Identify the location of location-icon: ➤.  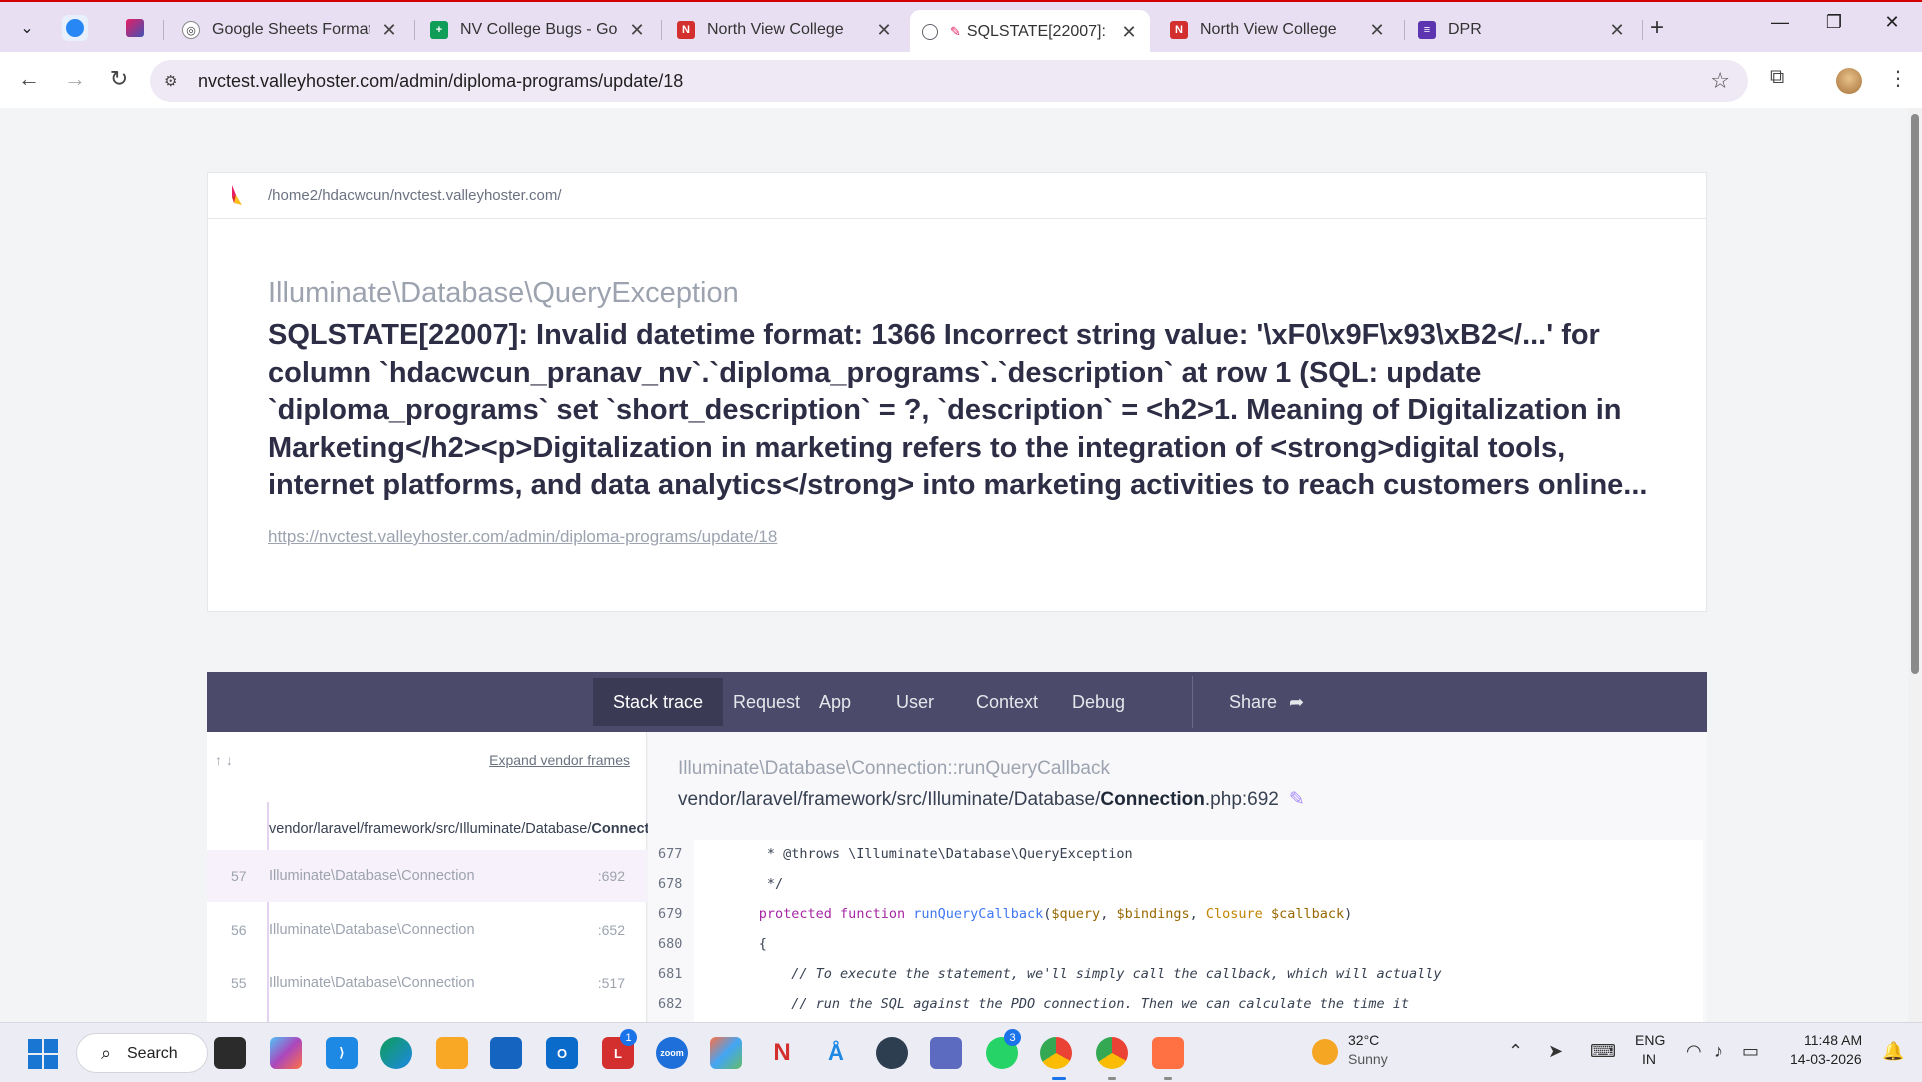
(1555, 1051).